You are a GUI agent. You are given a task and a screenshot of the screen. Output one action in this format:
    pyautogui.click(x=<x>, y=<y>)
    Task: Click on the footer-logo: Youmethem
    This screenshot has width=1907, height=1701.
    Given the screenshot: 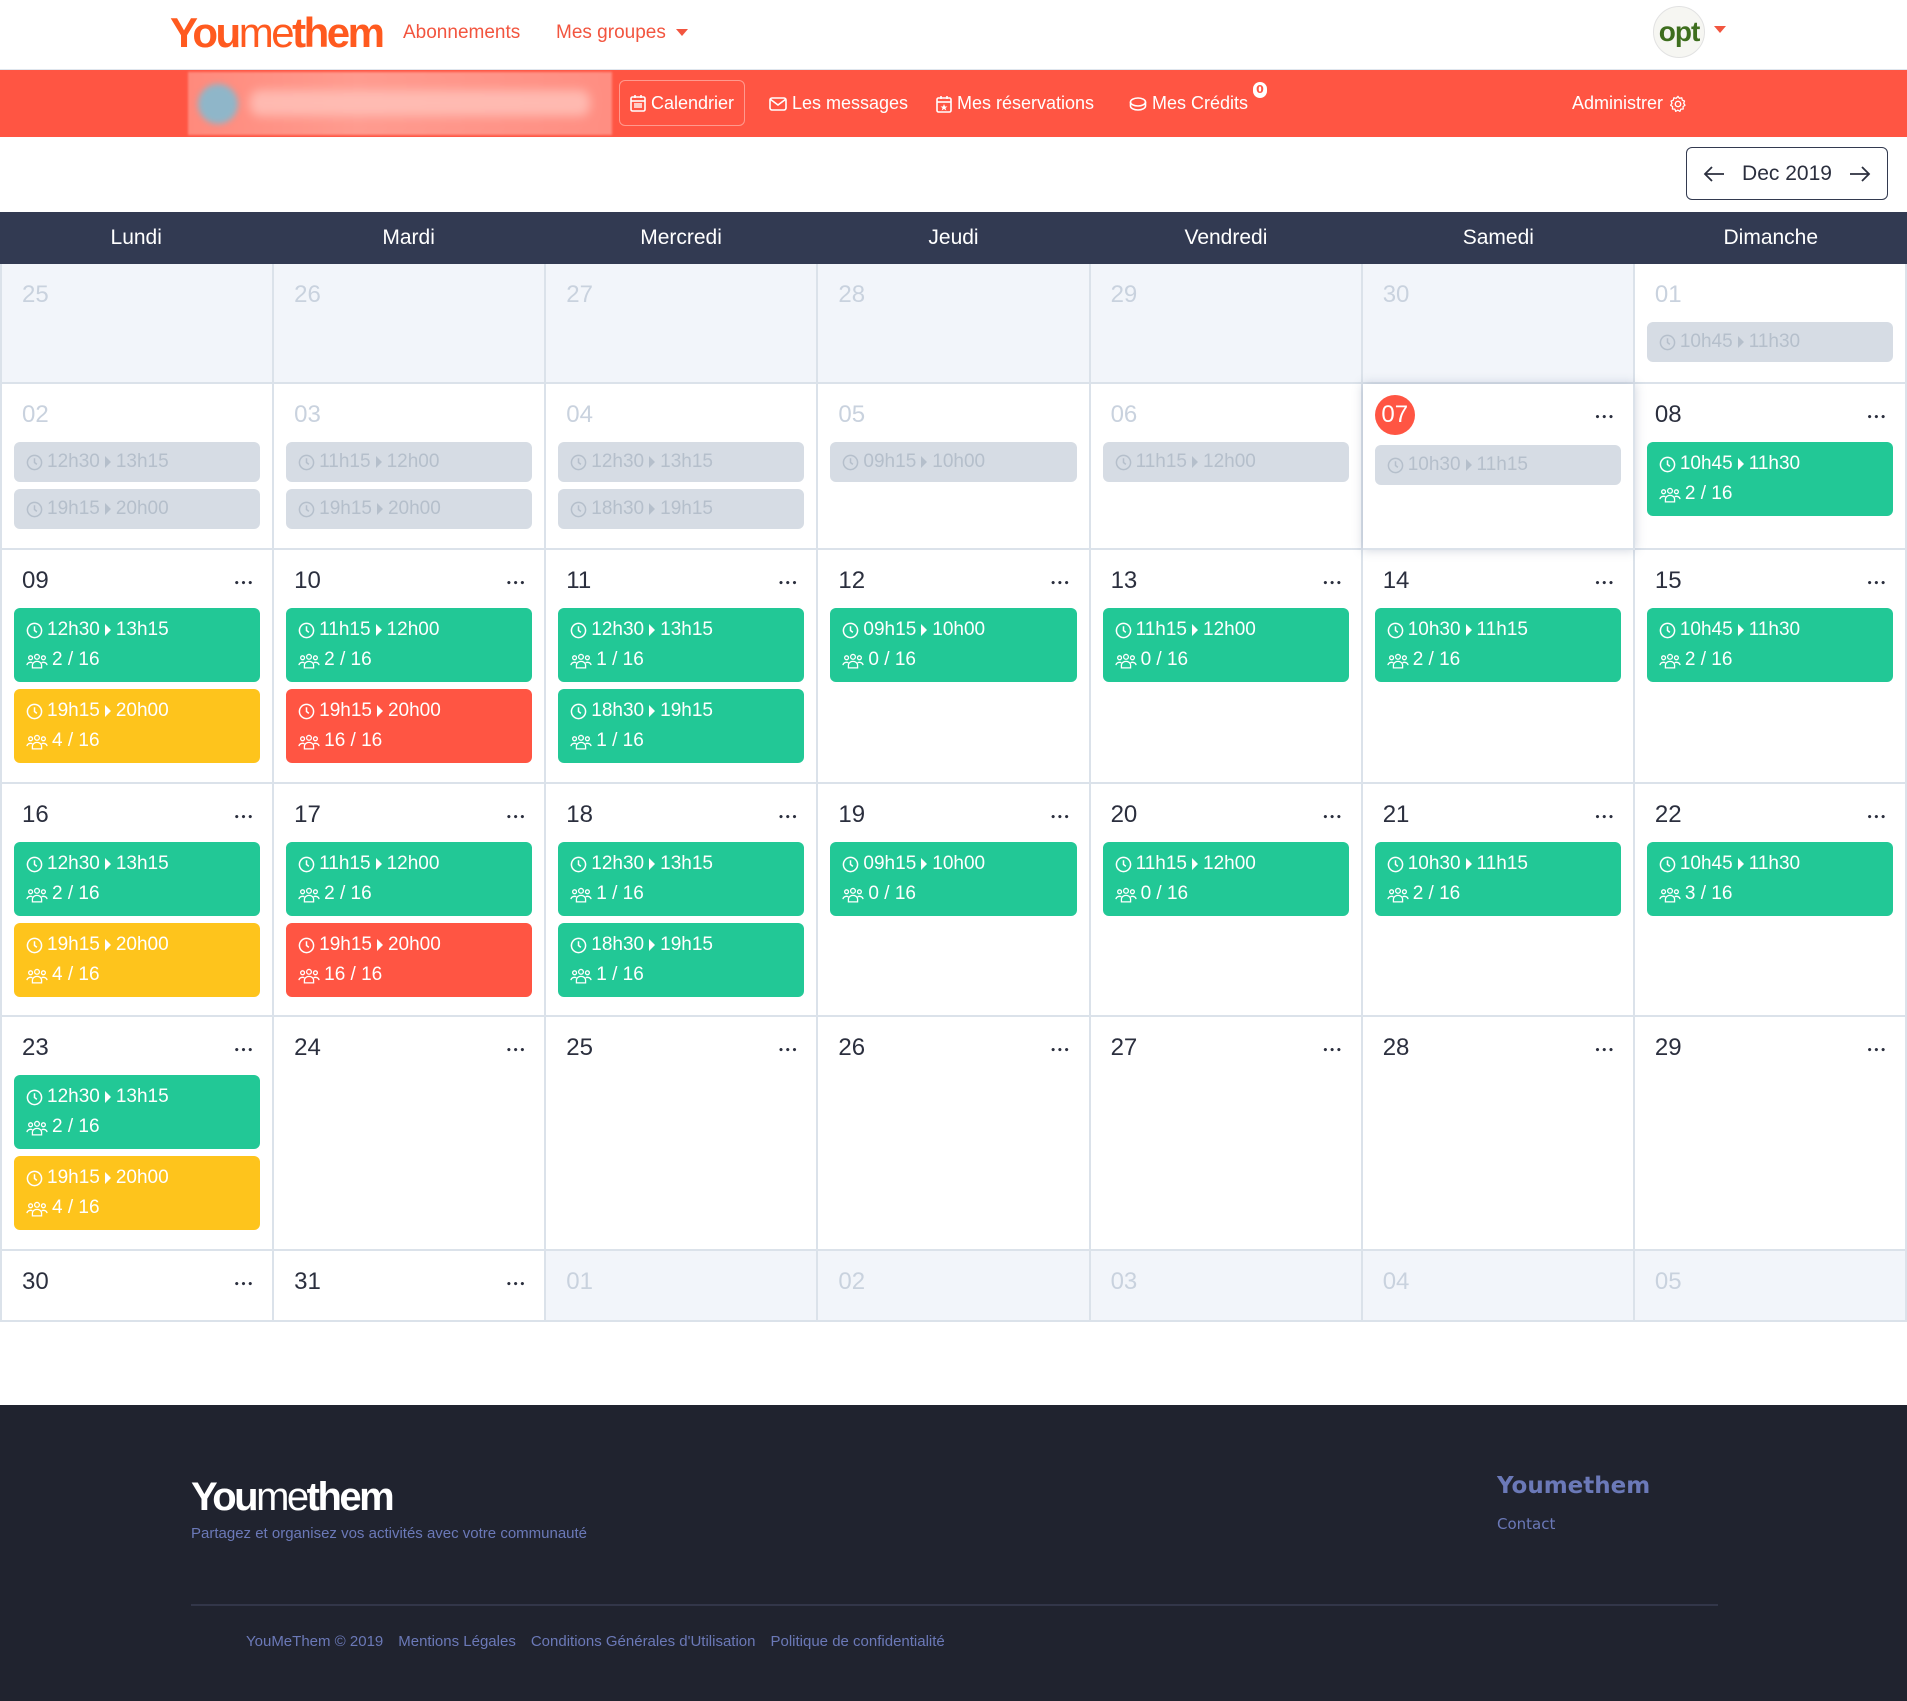 What is the action you would take?
    pyautogui.click(x=293, y=1497)
    